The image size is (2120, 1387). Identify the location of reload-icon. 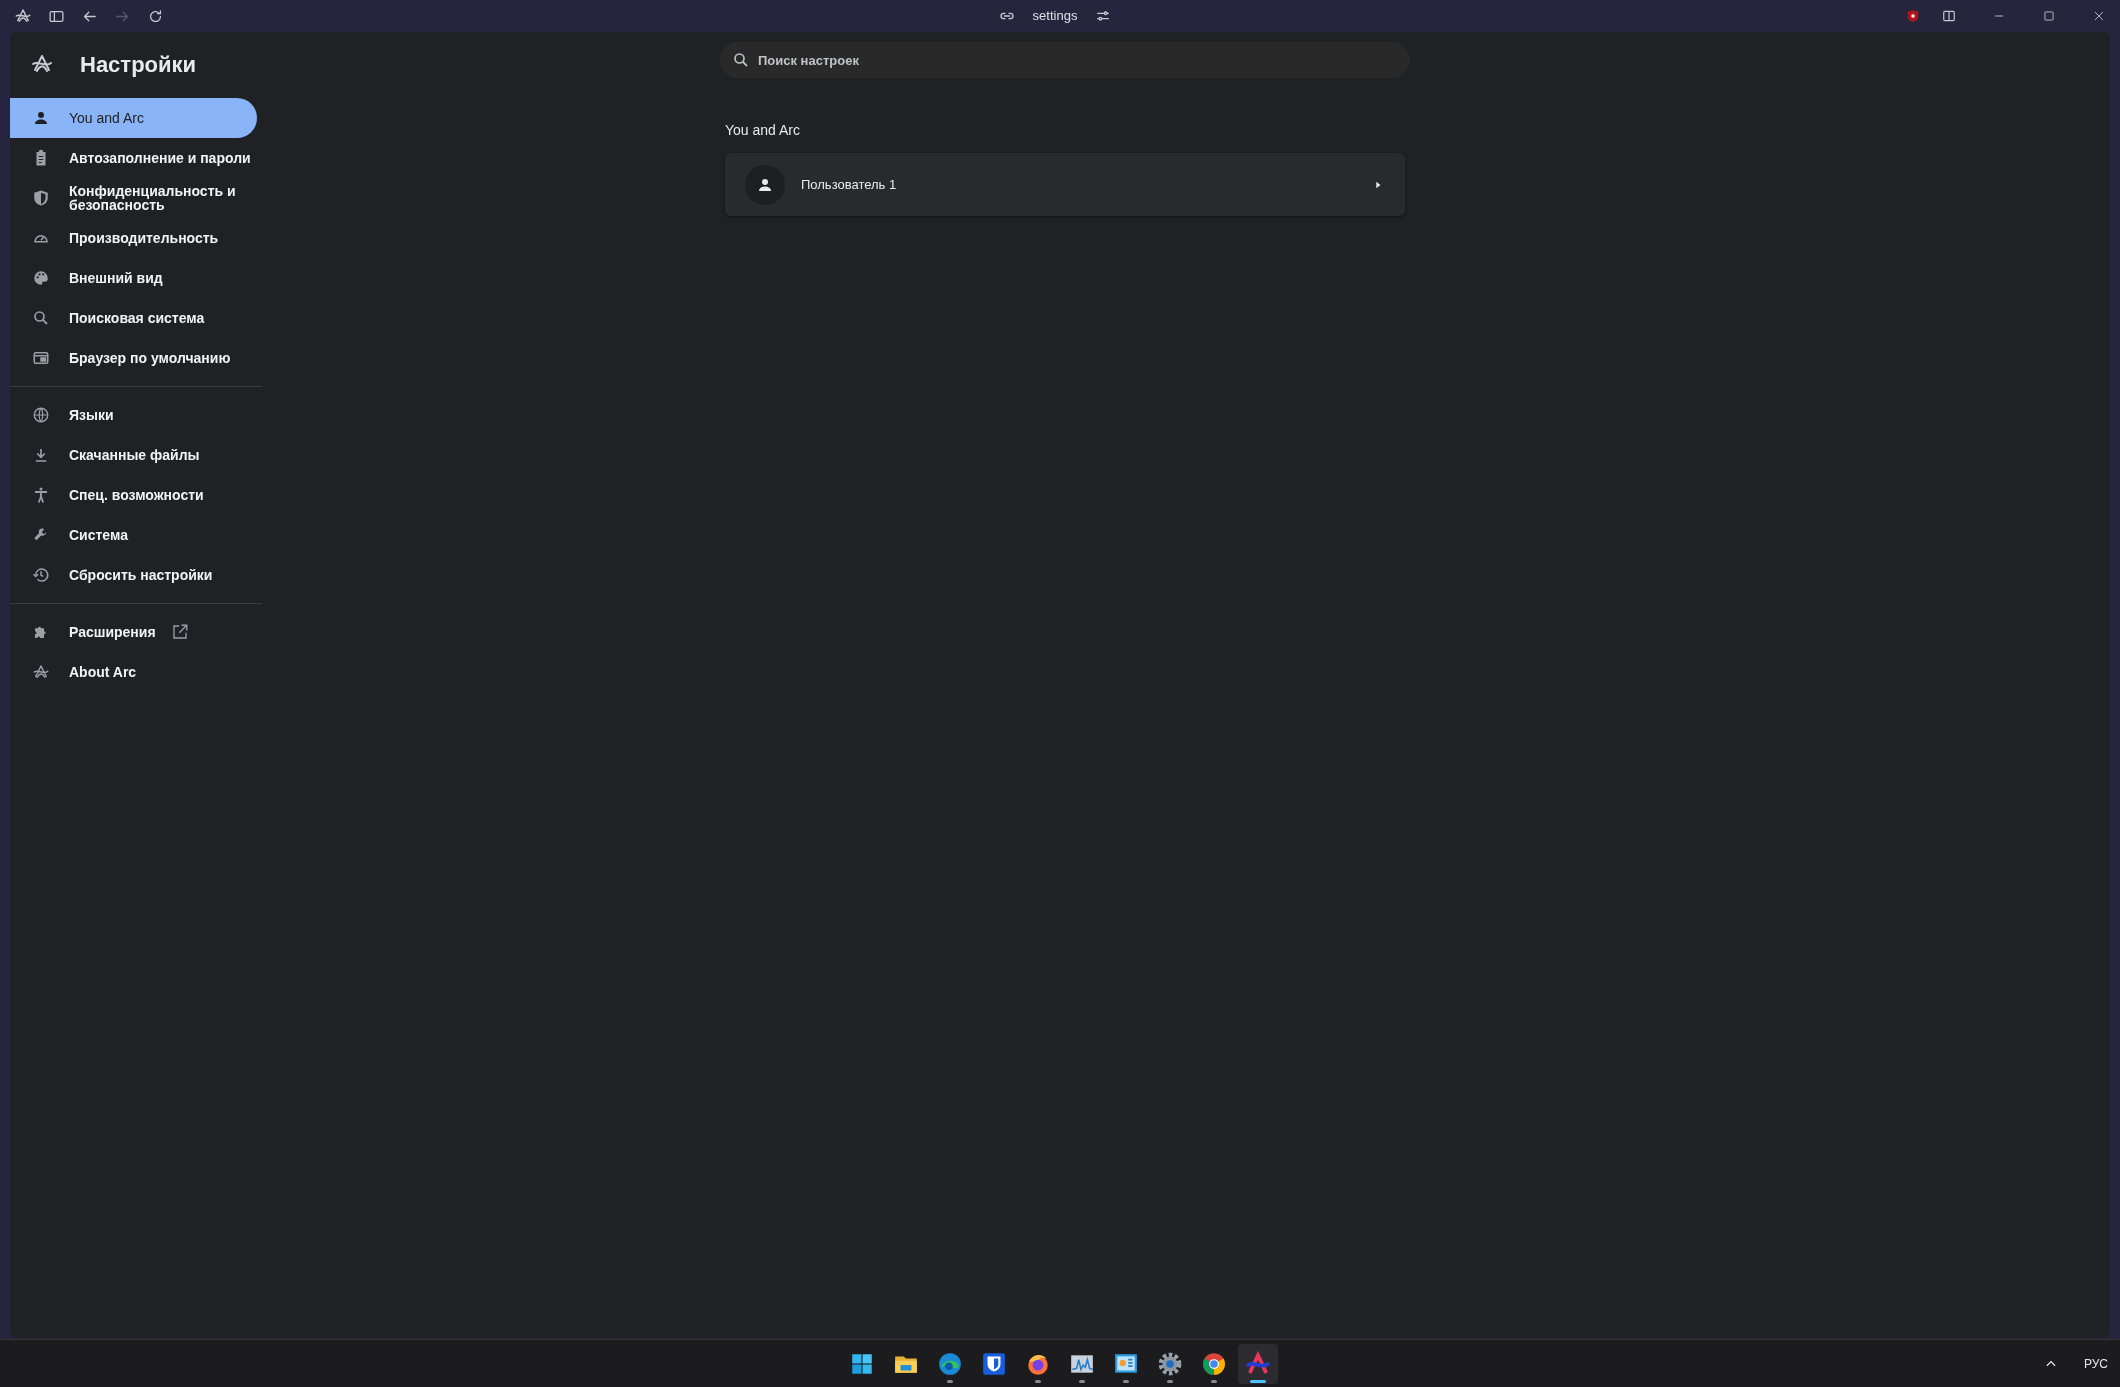
(155, 16).